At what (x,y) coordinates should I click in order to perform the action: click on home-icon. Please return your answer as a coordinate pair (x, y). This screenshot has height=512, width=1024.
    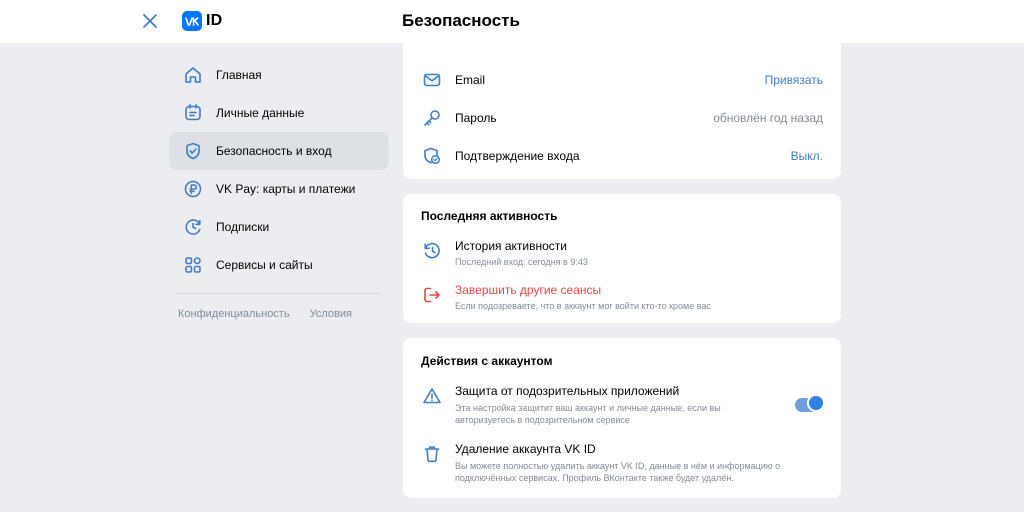
    Looking at the image, I should click on (193, 75).